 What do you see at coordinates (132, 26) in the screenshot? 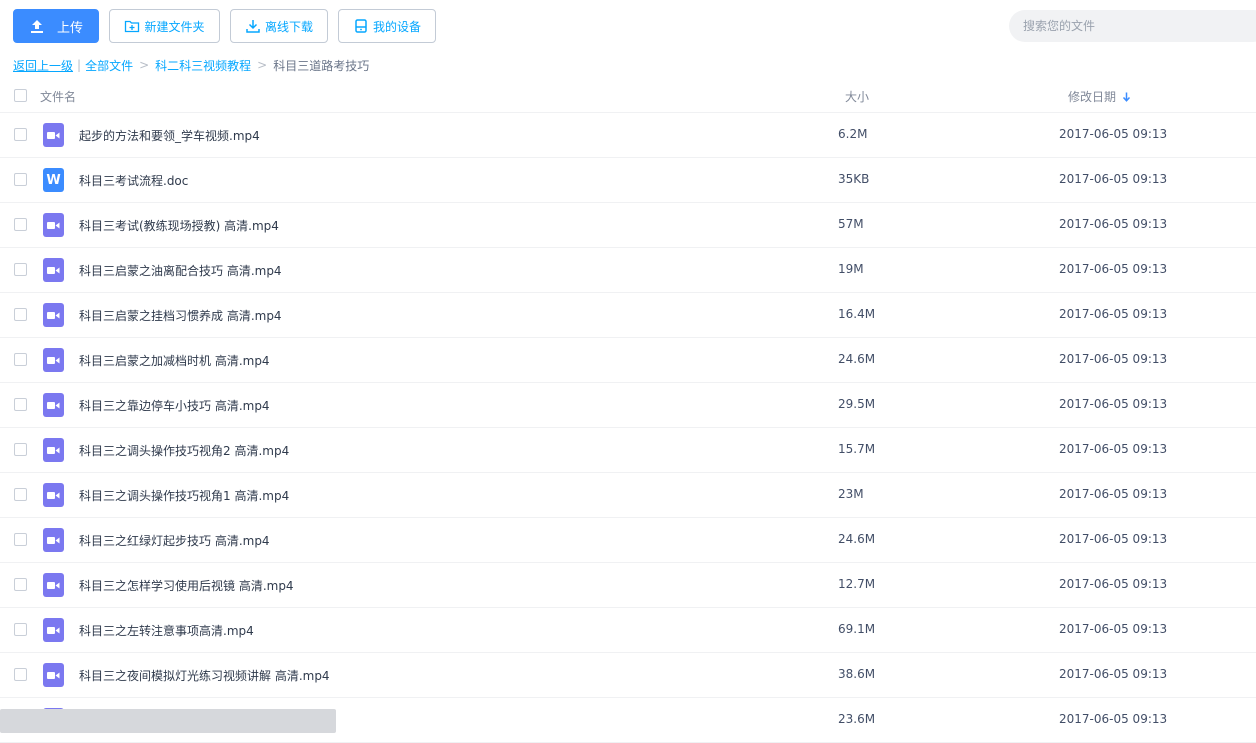
I see `new-folder-icon` at bounding box center [132, 26].